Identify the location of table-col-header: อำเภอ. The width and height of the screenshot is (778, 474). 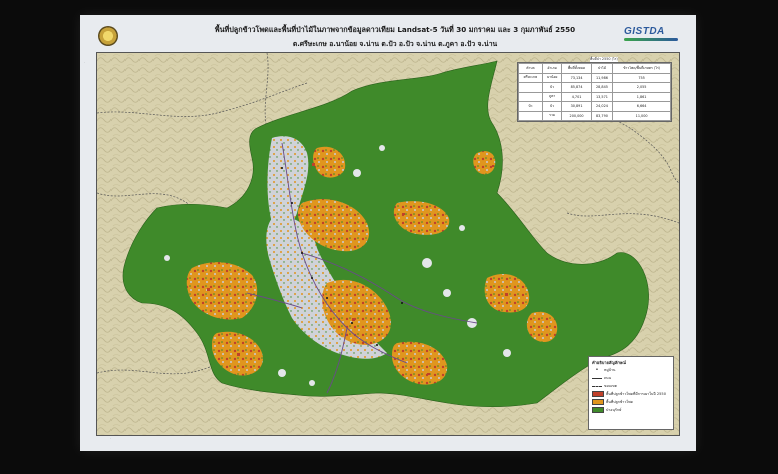
(552, 68).